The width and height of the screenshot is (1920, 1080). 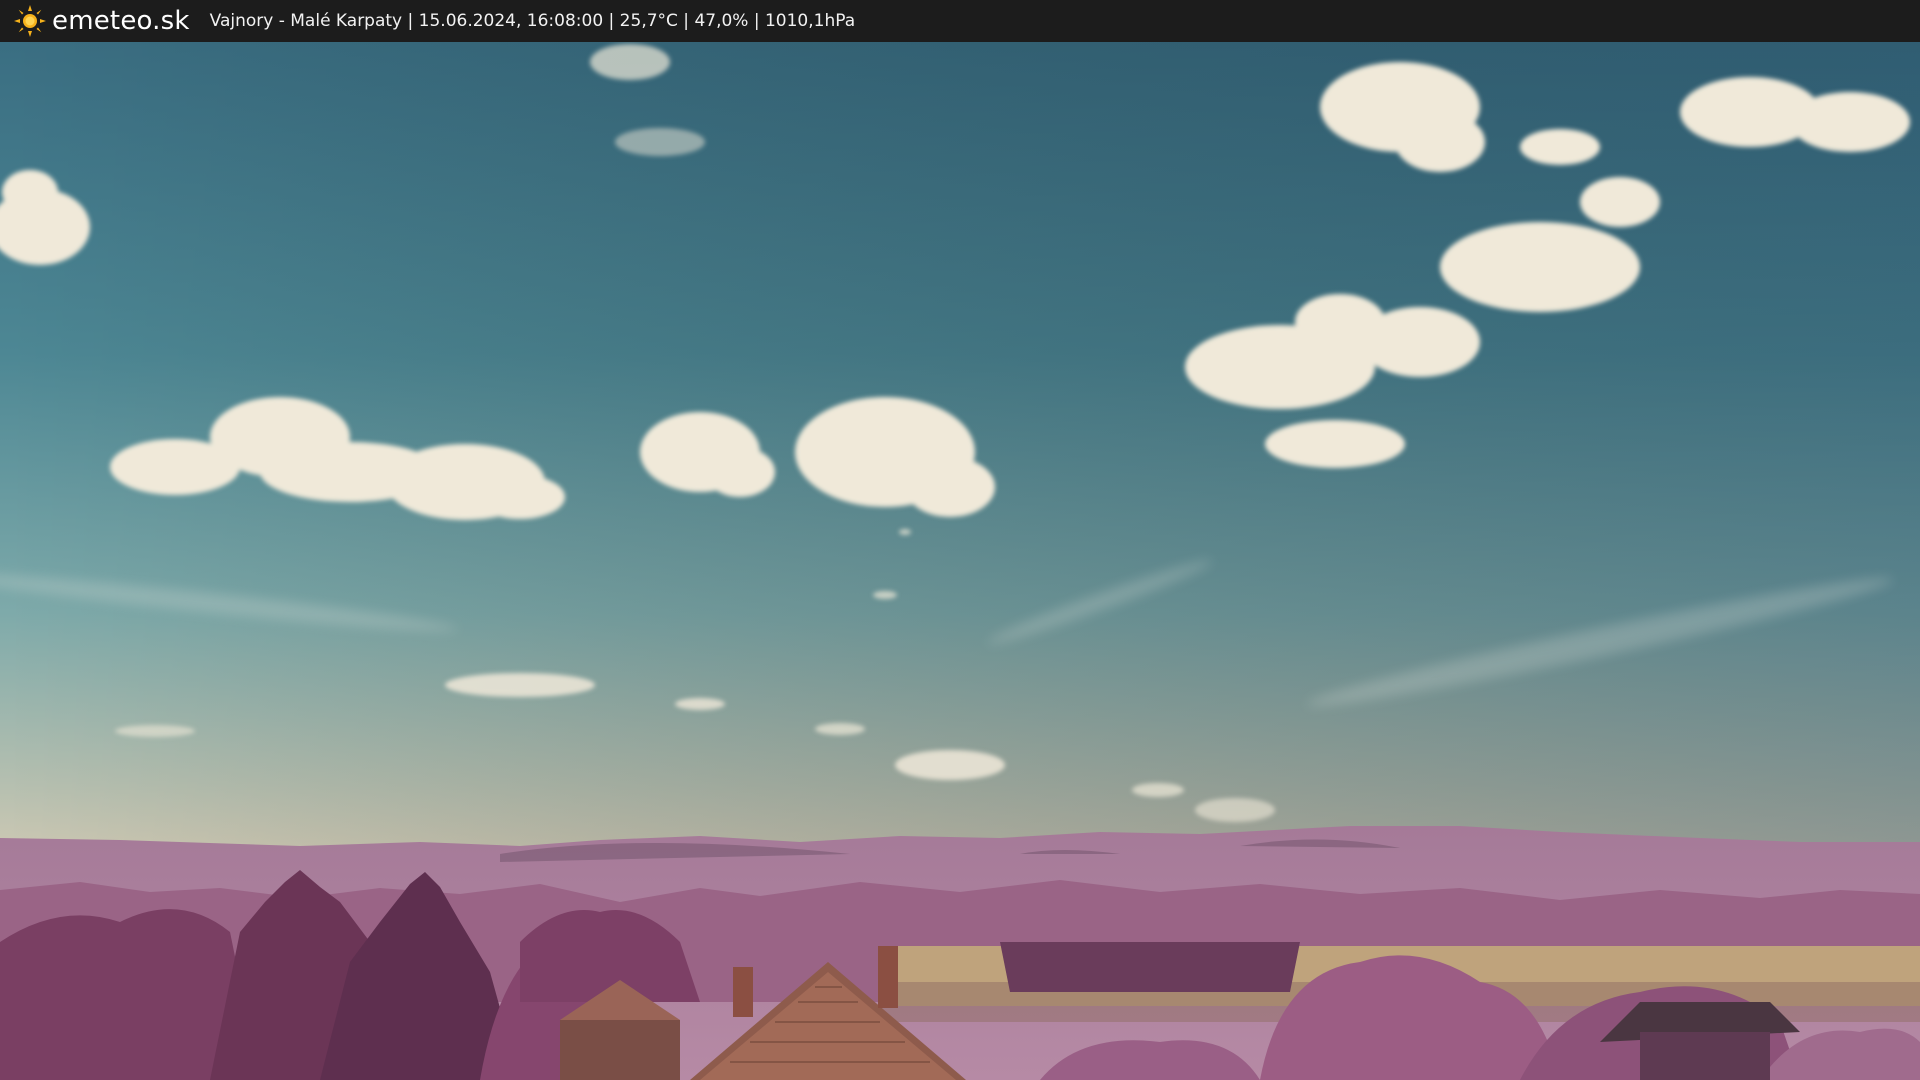 I want to click on sun-icon, so click(x=30, y=21).